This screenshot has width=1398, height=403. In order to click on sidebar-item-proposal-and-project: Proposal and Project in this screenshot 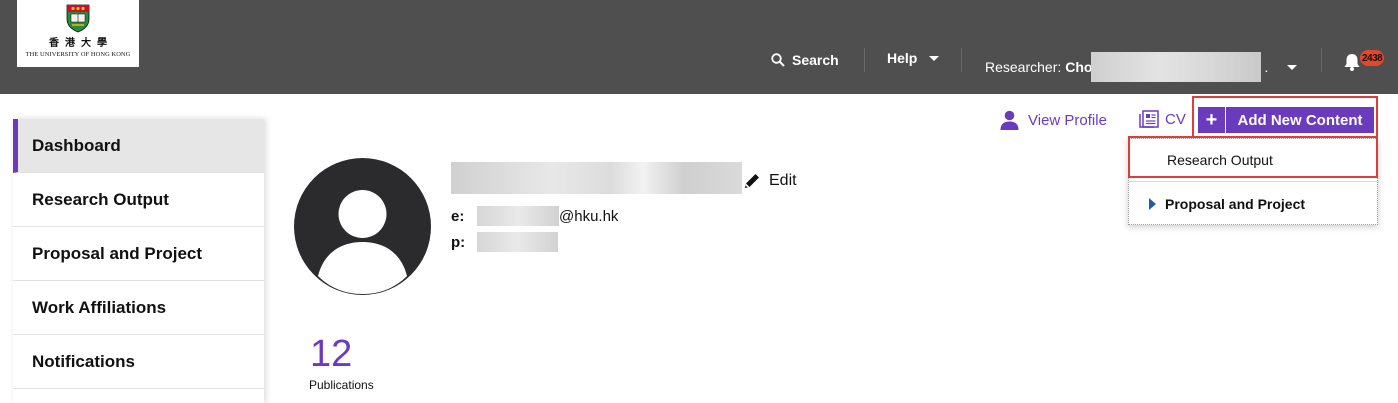, I will do `click(138, 254)`.